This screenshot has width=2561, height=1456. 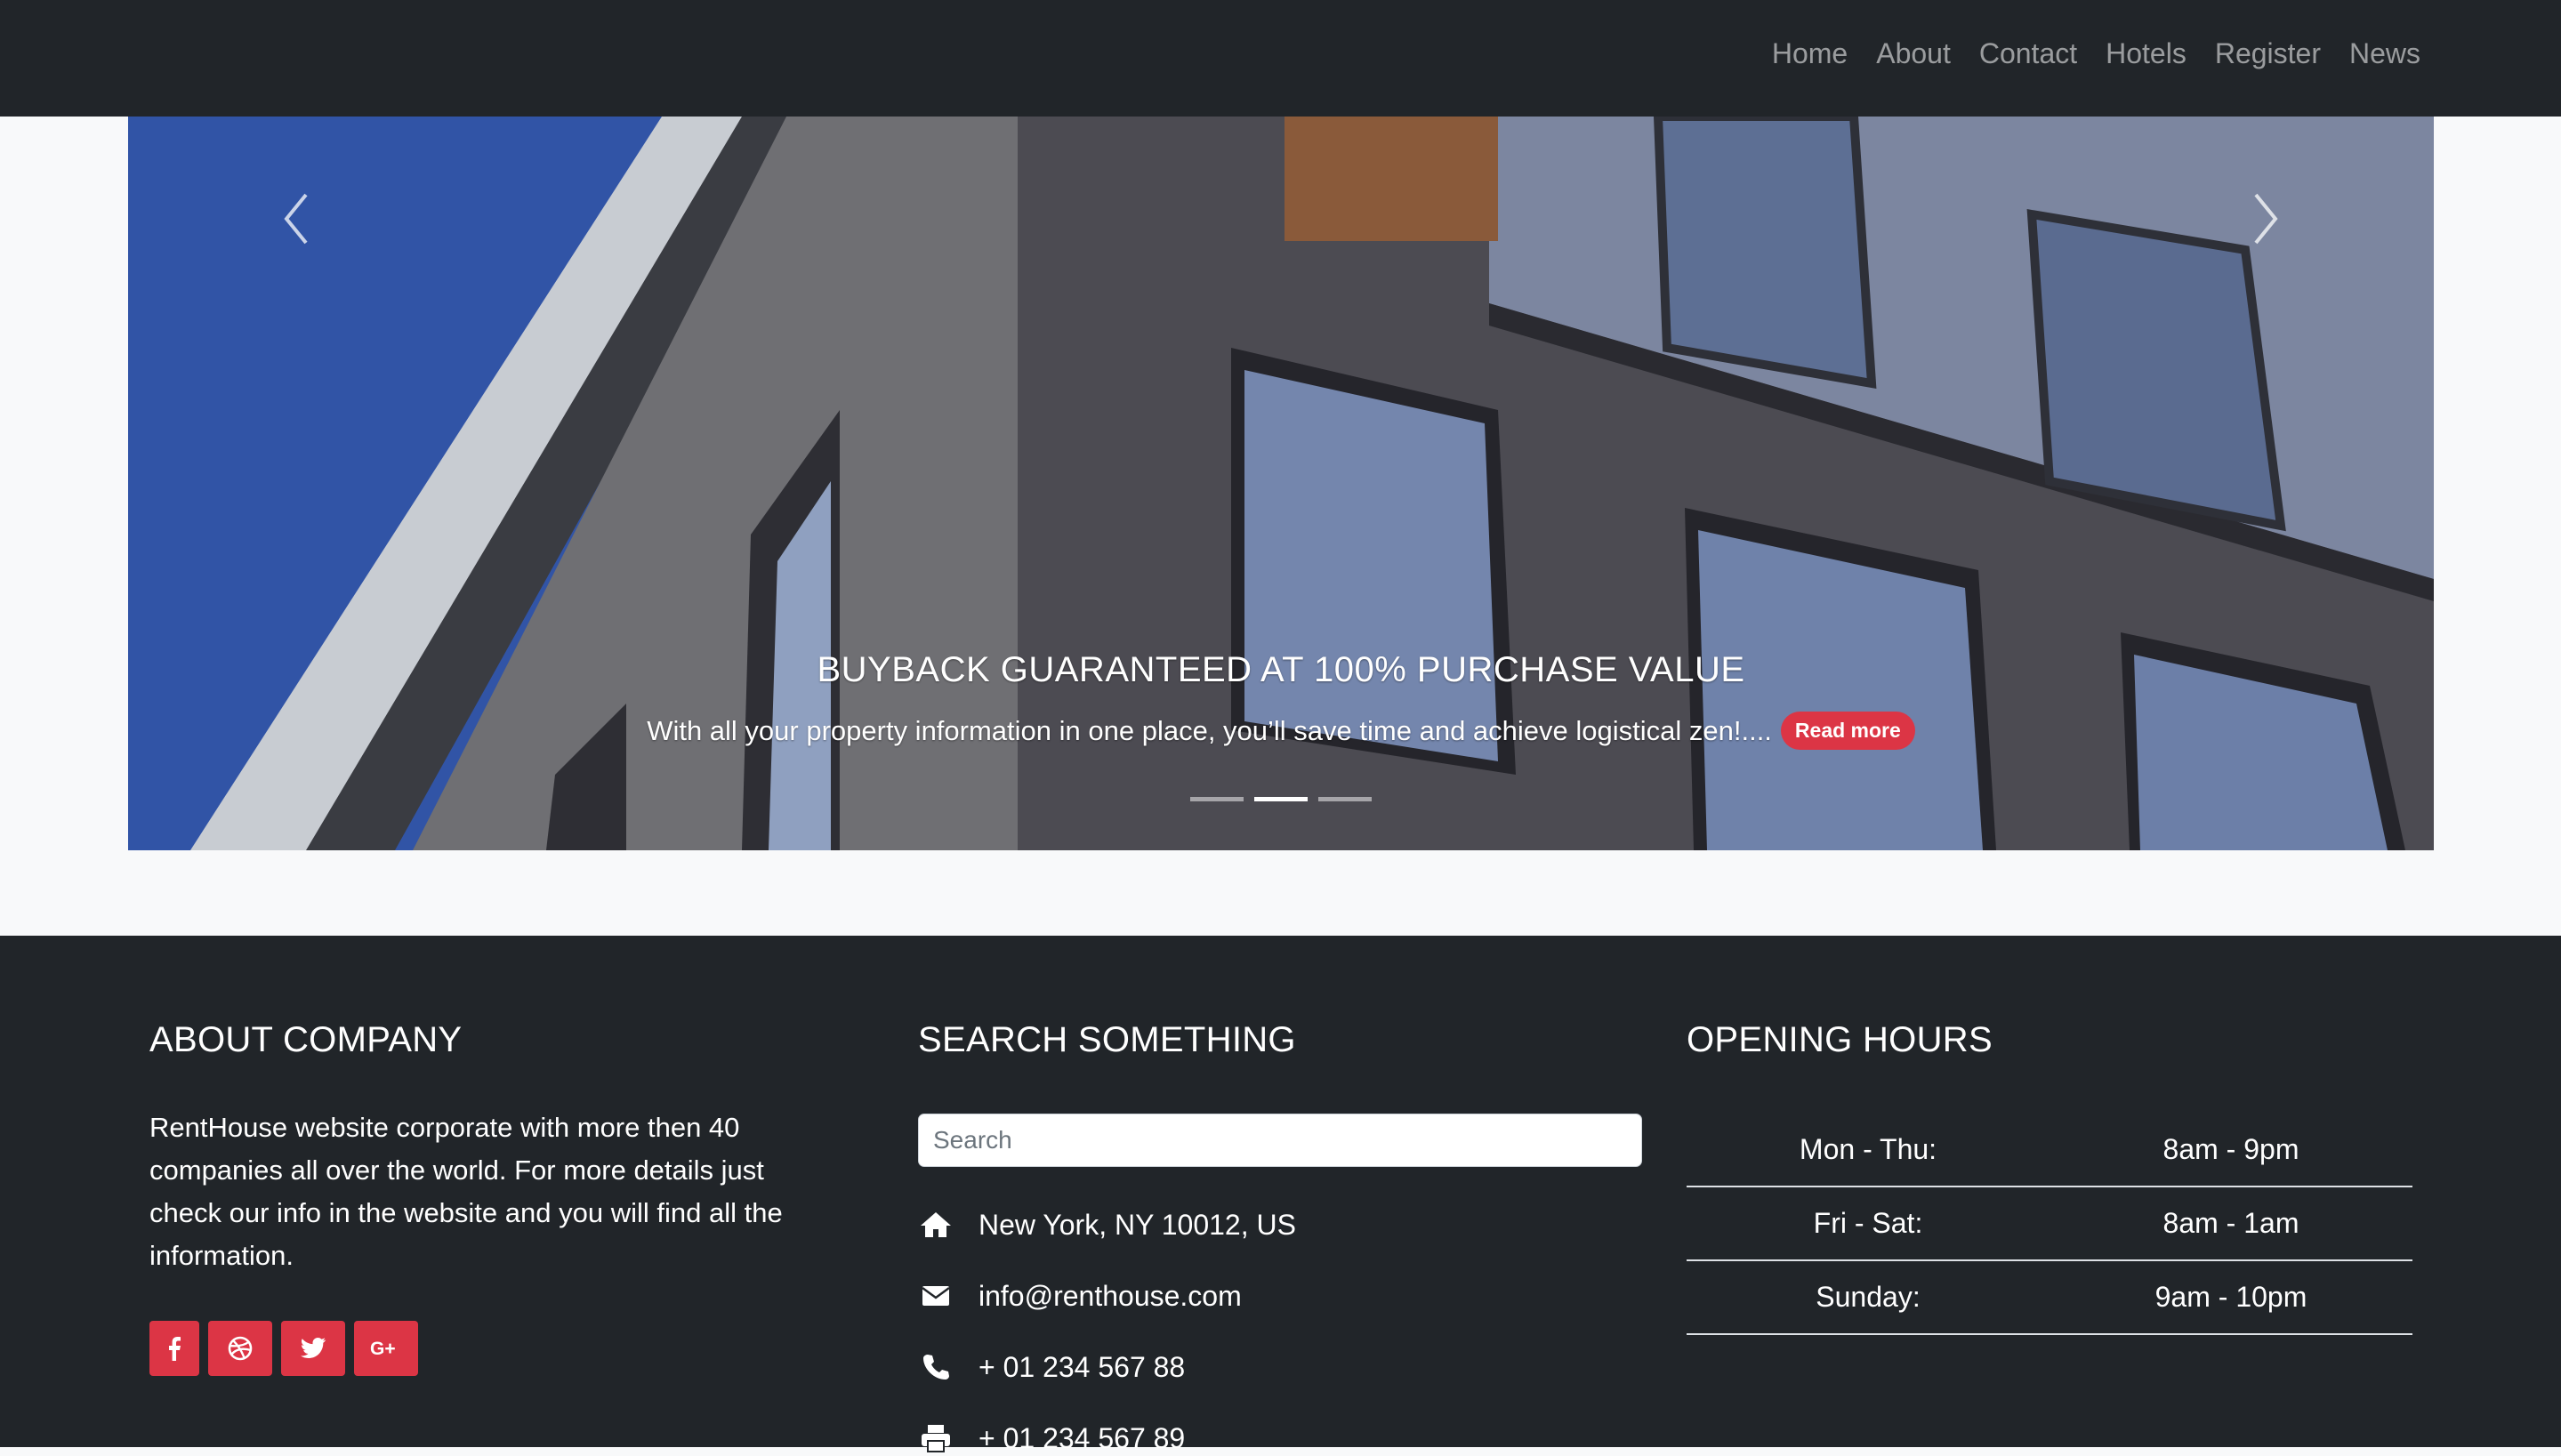 I want to click on svg-text: G+, so click(x=383, y=1349).